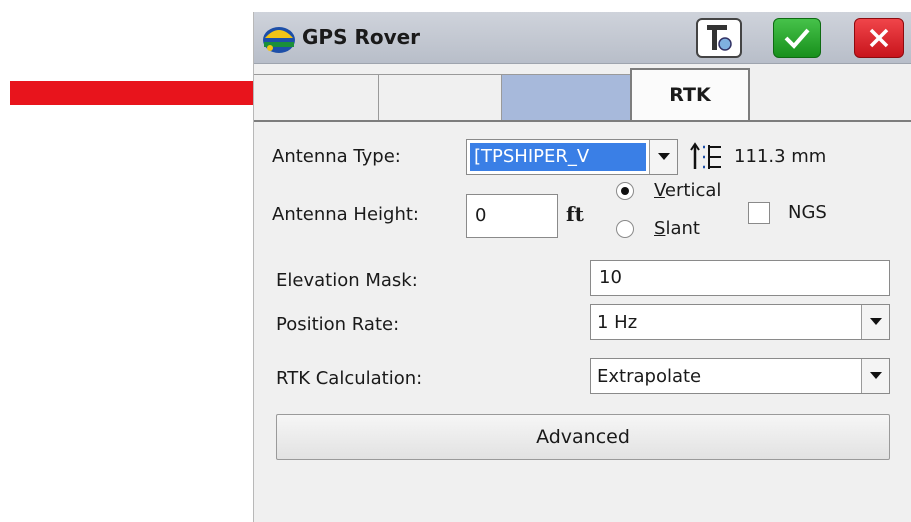 This screenshot has width=911, height=522. I want to click on settings-icon, so click(719, 38).